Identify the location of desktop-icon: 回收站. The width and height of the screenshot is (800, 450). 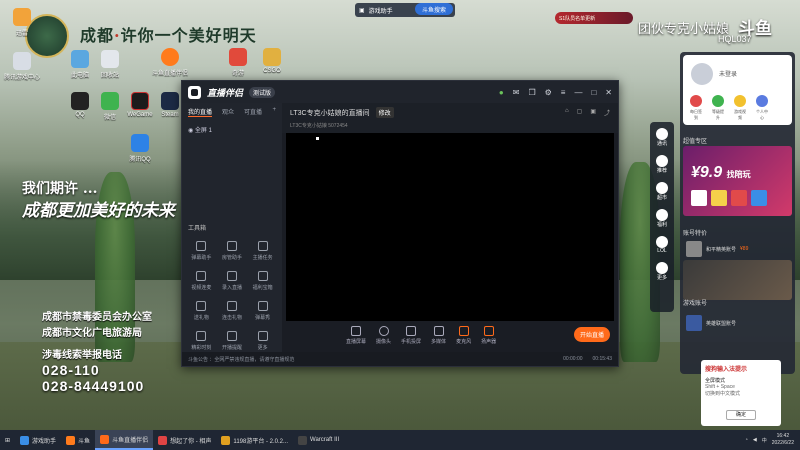
(110, 64).